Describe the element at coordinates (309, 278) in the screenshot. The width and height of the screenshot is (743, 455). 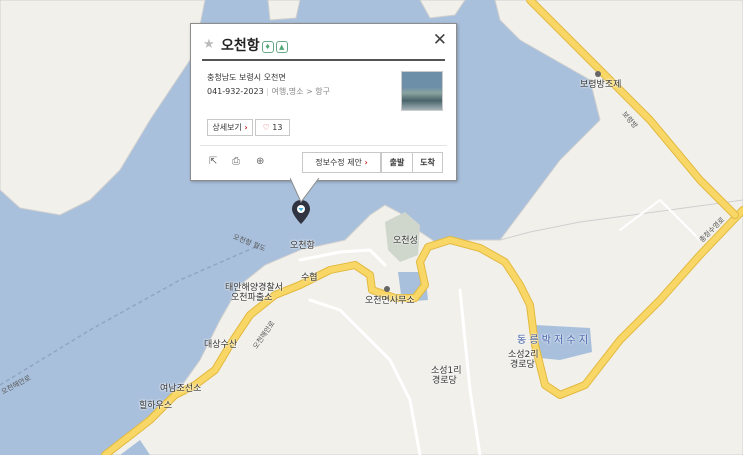
I see `map-label-suhyeop: 수협` at that location.